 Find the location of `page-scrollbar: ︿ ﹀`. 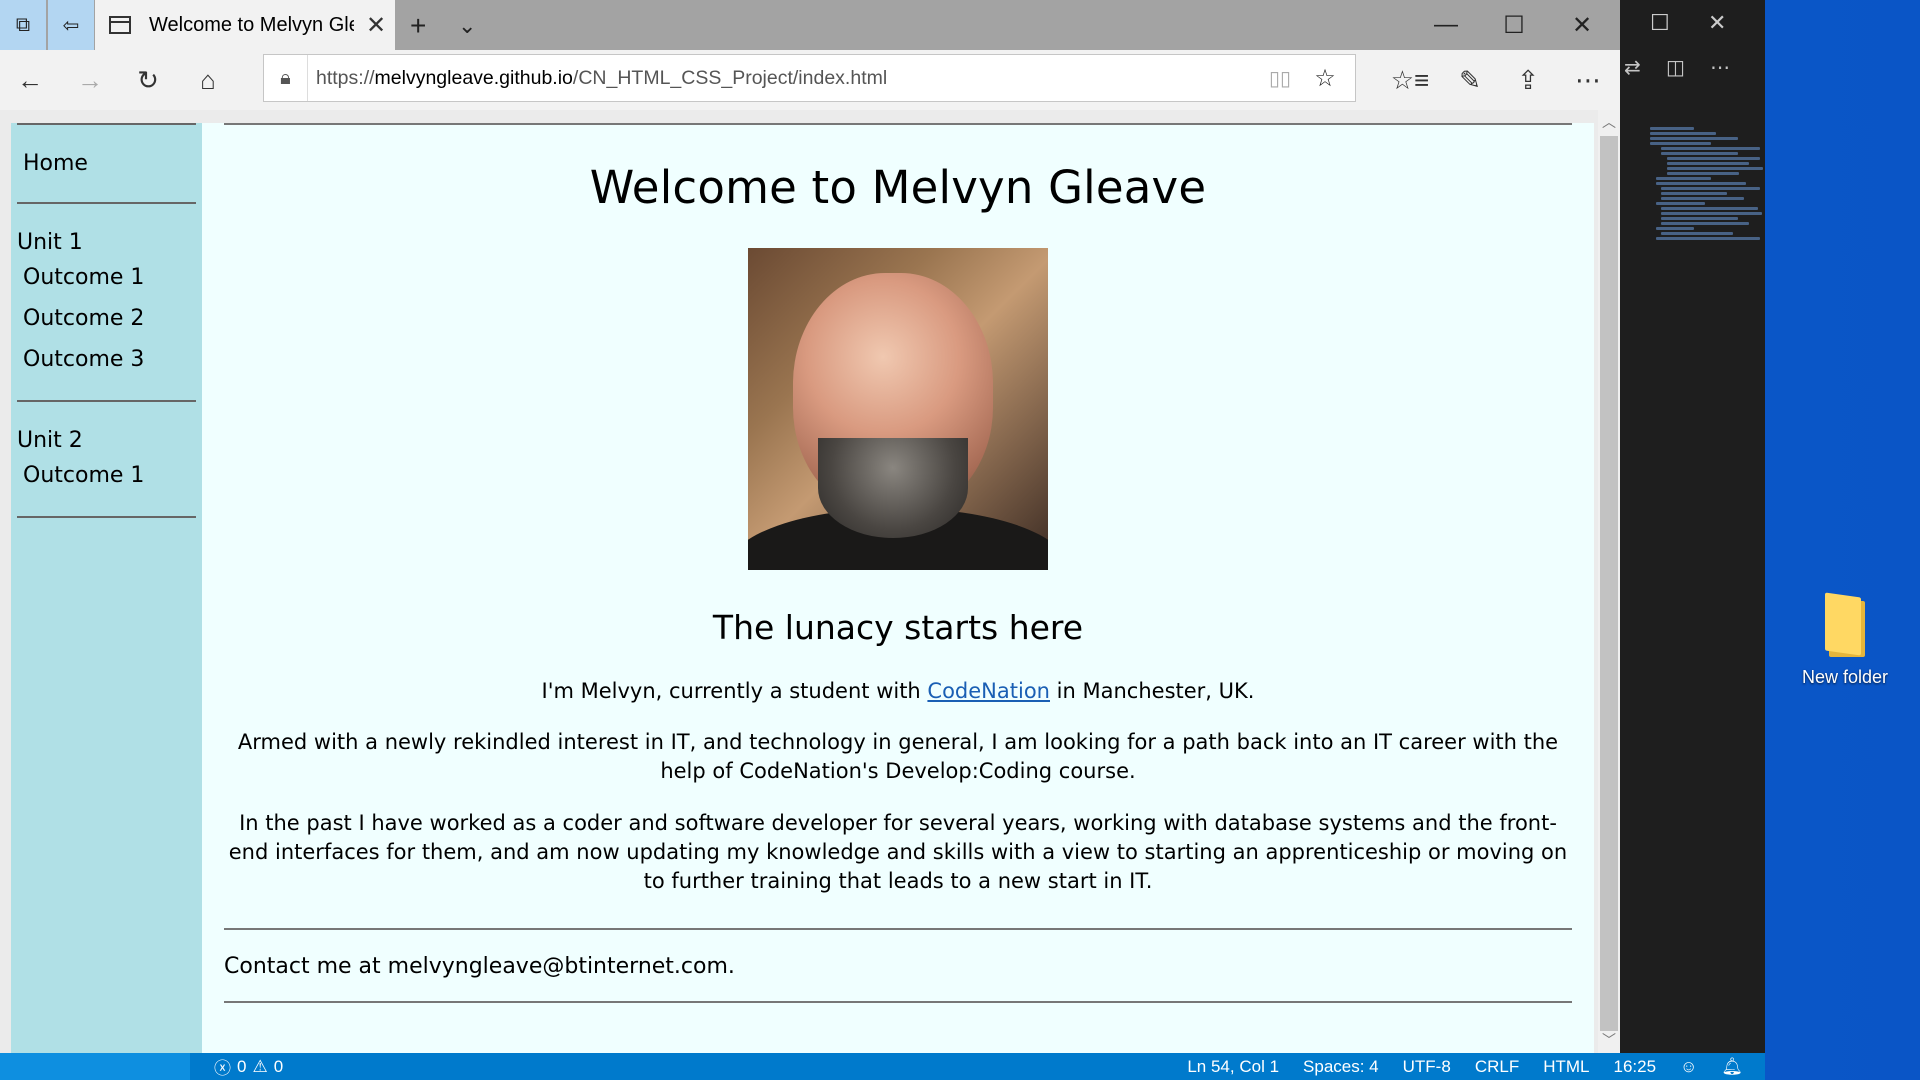

page-scrollbar: ︿ ﹀ is located at coordinates (1609, 581).